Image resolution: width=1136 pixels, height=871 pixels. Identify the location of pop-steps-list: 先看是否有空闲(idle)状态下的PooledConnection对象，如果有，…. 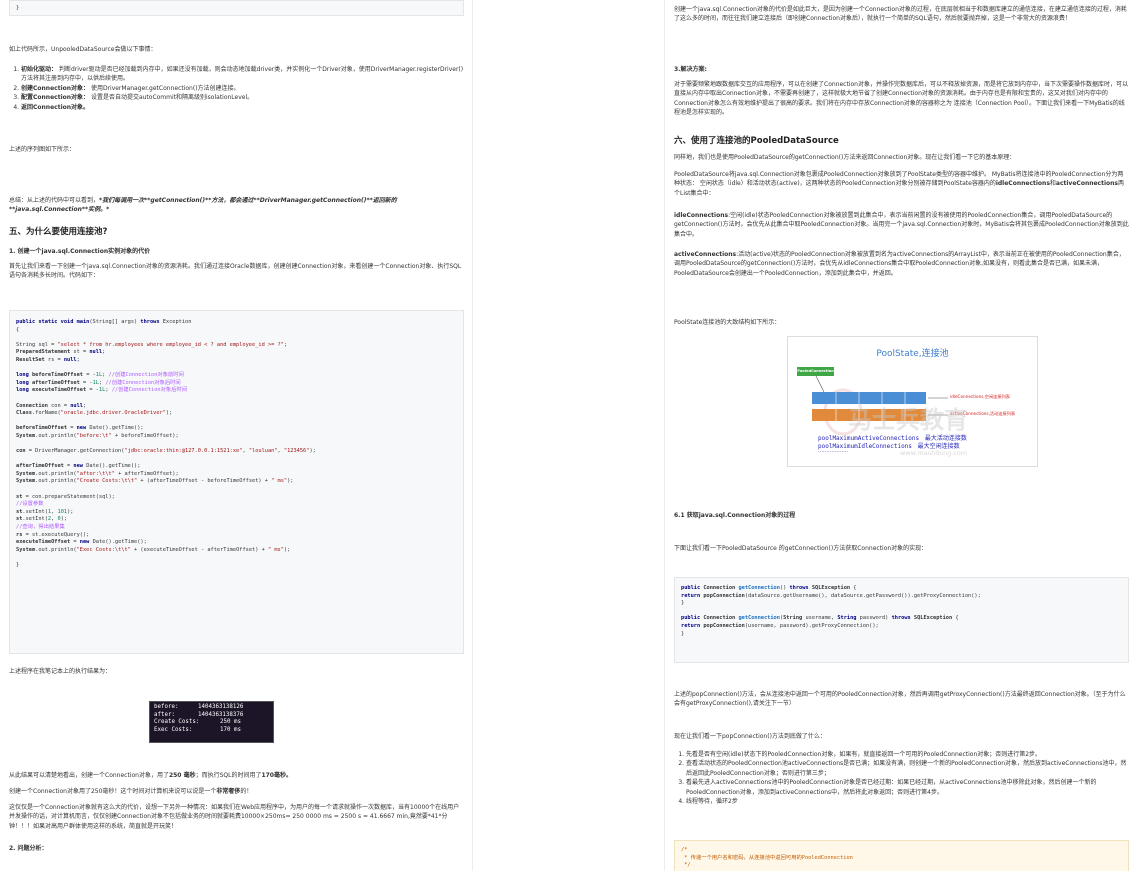
(901, 778).